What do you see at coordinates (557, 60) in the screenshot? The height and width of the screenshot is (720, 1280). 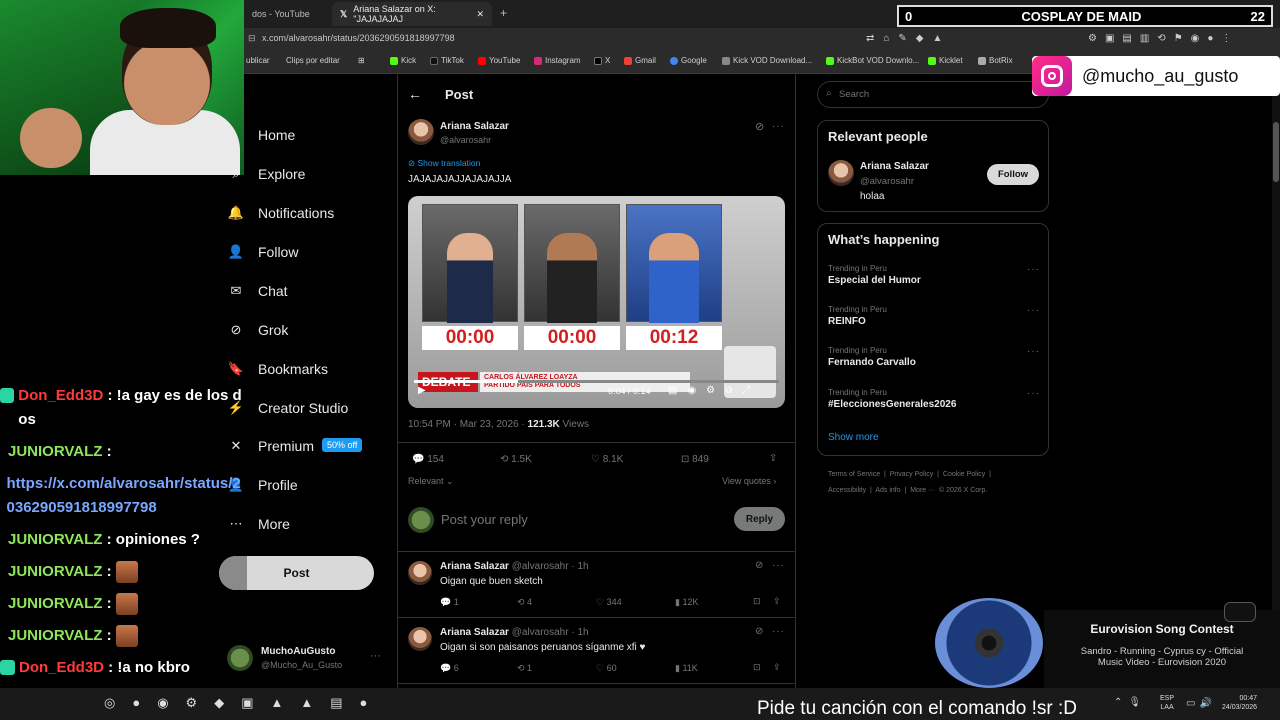 I see `bookmark-item: Instagram` at bounding box center [557, 60].